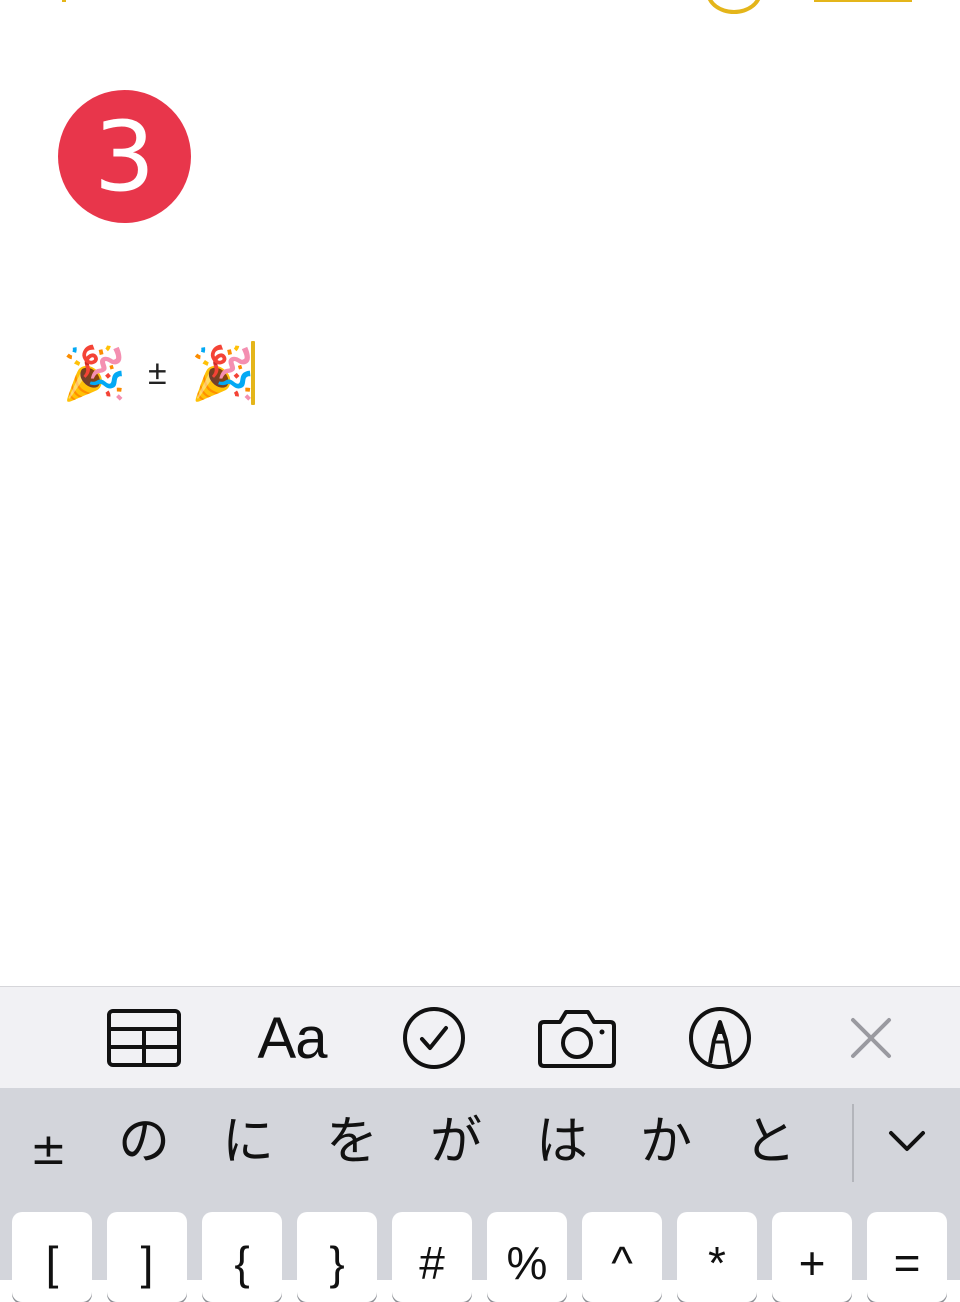  What do you see at coordinates (622, 1257) in the screenshot?
I see `key-caret: ^` at bounding box center [622, 1257].